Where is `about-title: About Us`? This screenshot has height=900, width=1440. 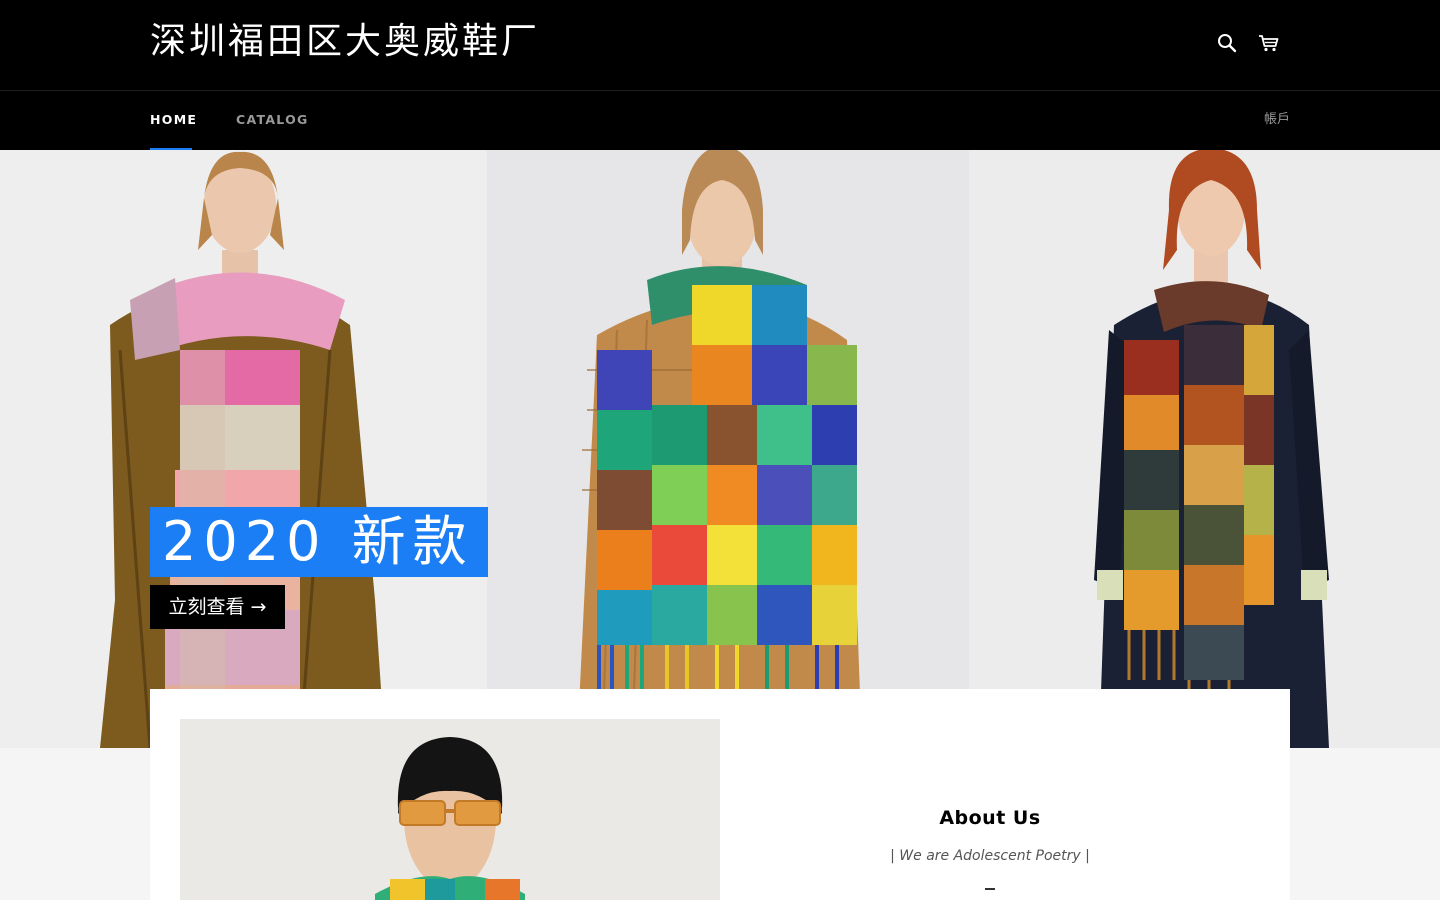
about-title: About Us is located at coordinates (990, 818).